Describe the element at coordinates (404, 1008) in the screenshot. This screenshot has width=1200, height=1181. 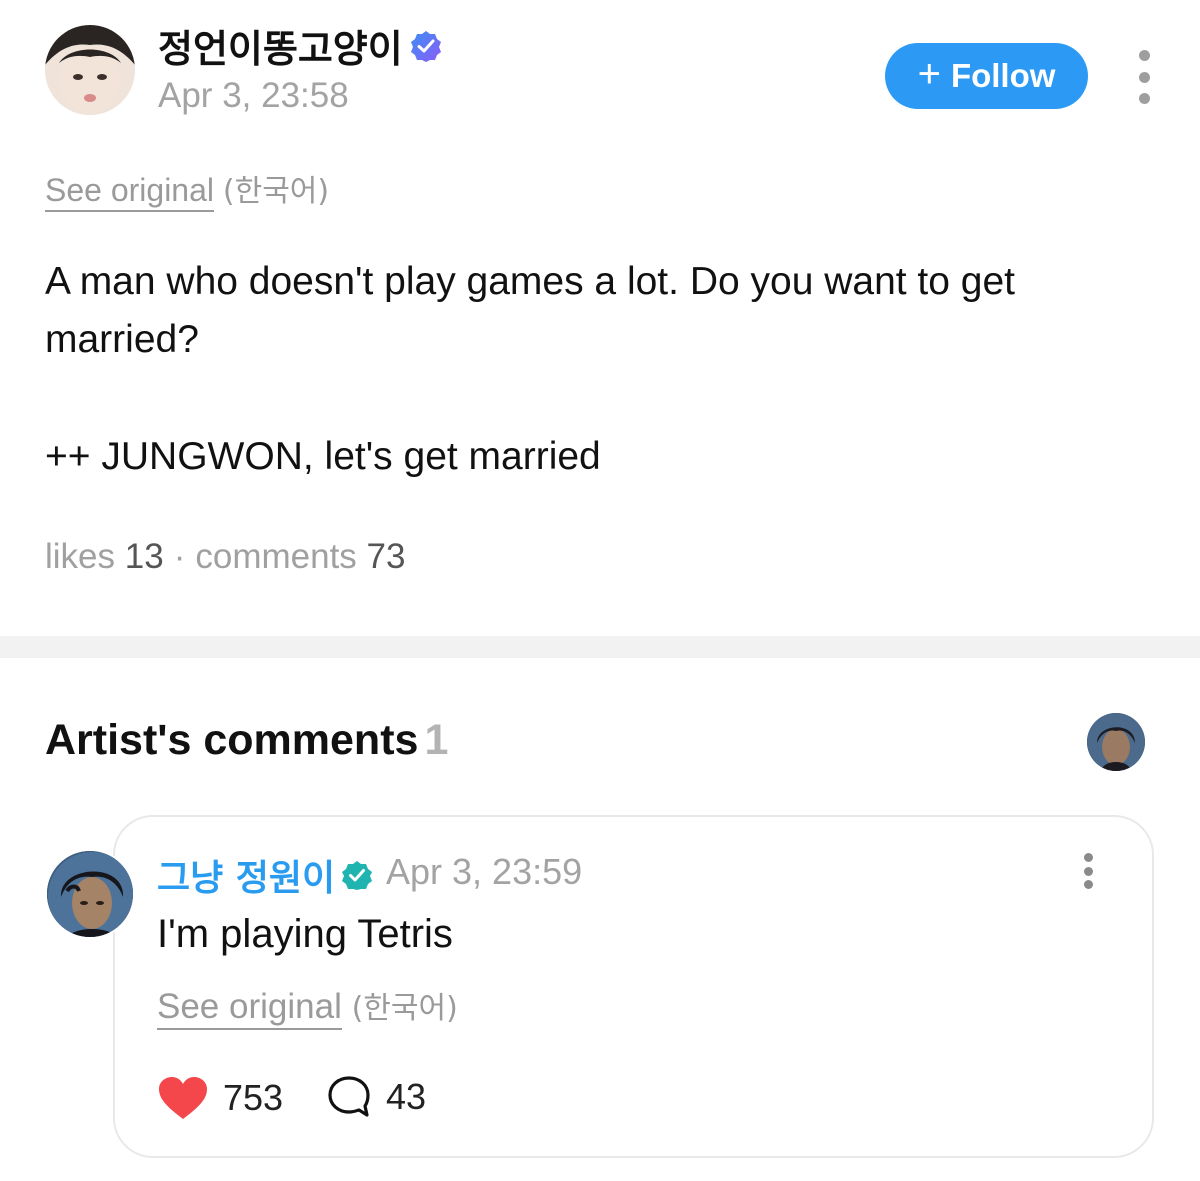
I see `comment-original-language: (한국어)` at that location.